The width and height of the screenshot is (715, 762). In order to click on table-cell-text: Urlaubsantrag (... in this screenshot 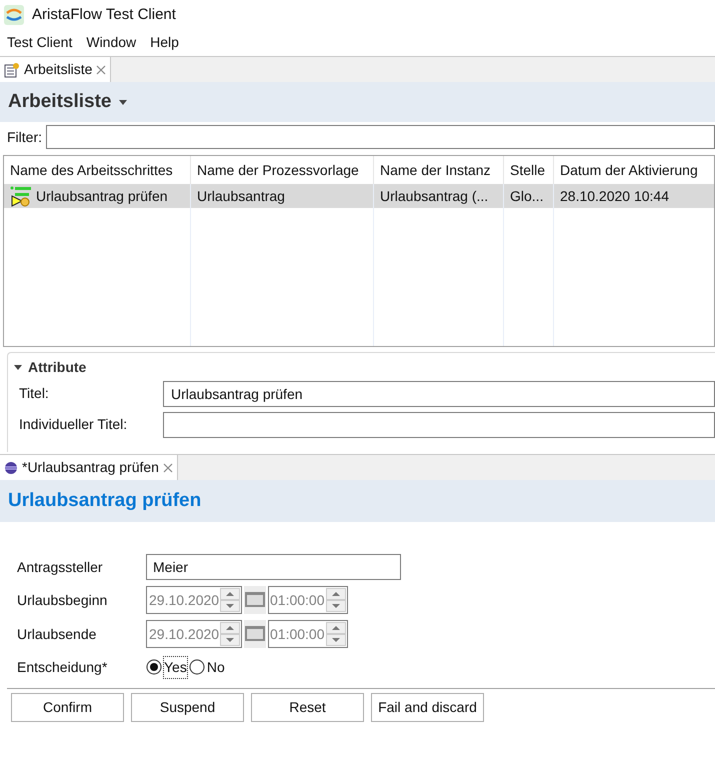, I will do `click(434, 196)`.